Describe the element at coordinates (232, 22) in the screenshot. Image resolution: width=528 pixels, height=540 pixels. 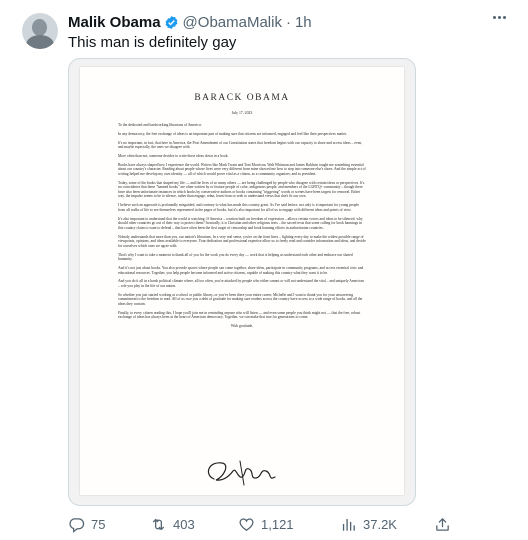
I see `author-handle: @ObamaMalik` at that location.